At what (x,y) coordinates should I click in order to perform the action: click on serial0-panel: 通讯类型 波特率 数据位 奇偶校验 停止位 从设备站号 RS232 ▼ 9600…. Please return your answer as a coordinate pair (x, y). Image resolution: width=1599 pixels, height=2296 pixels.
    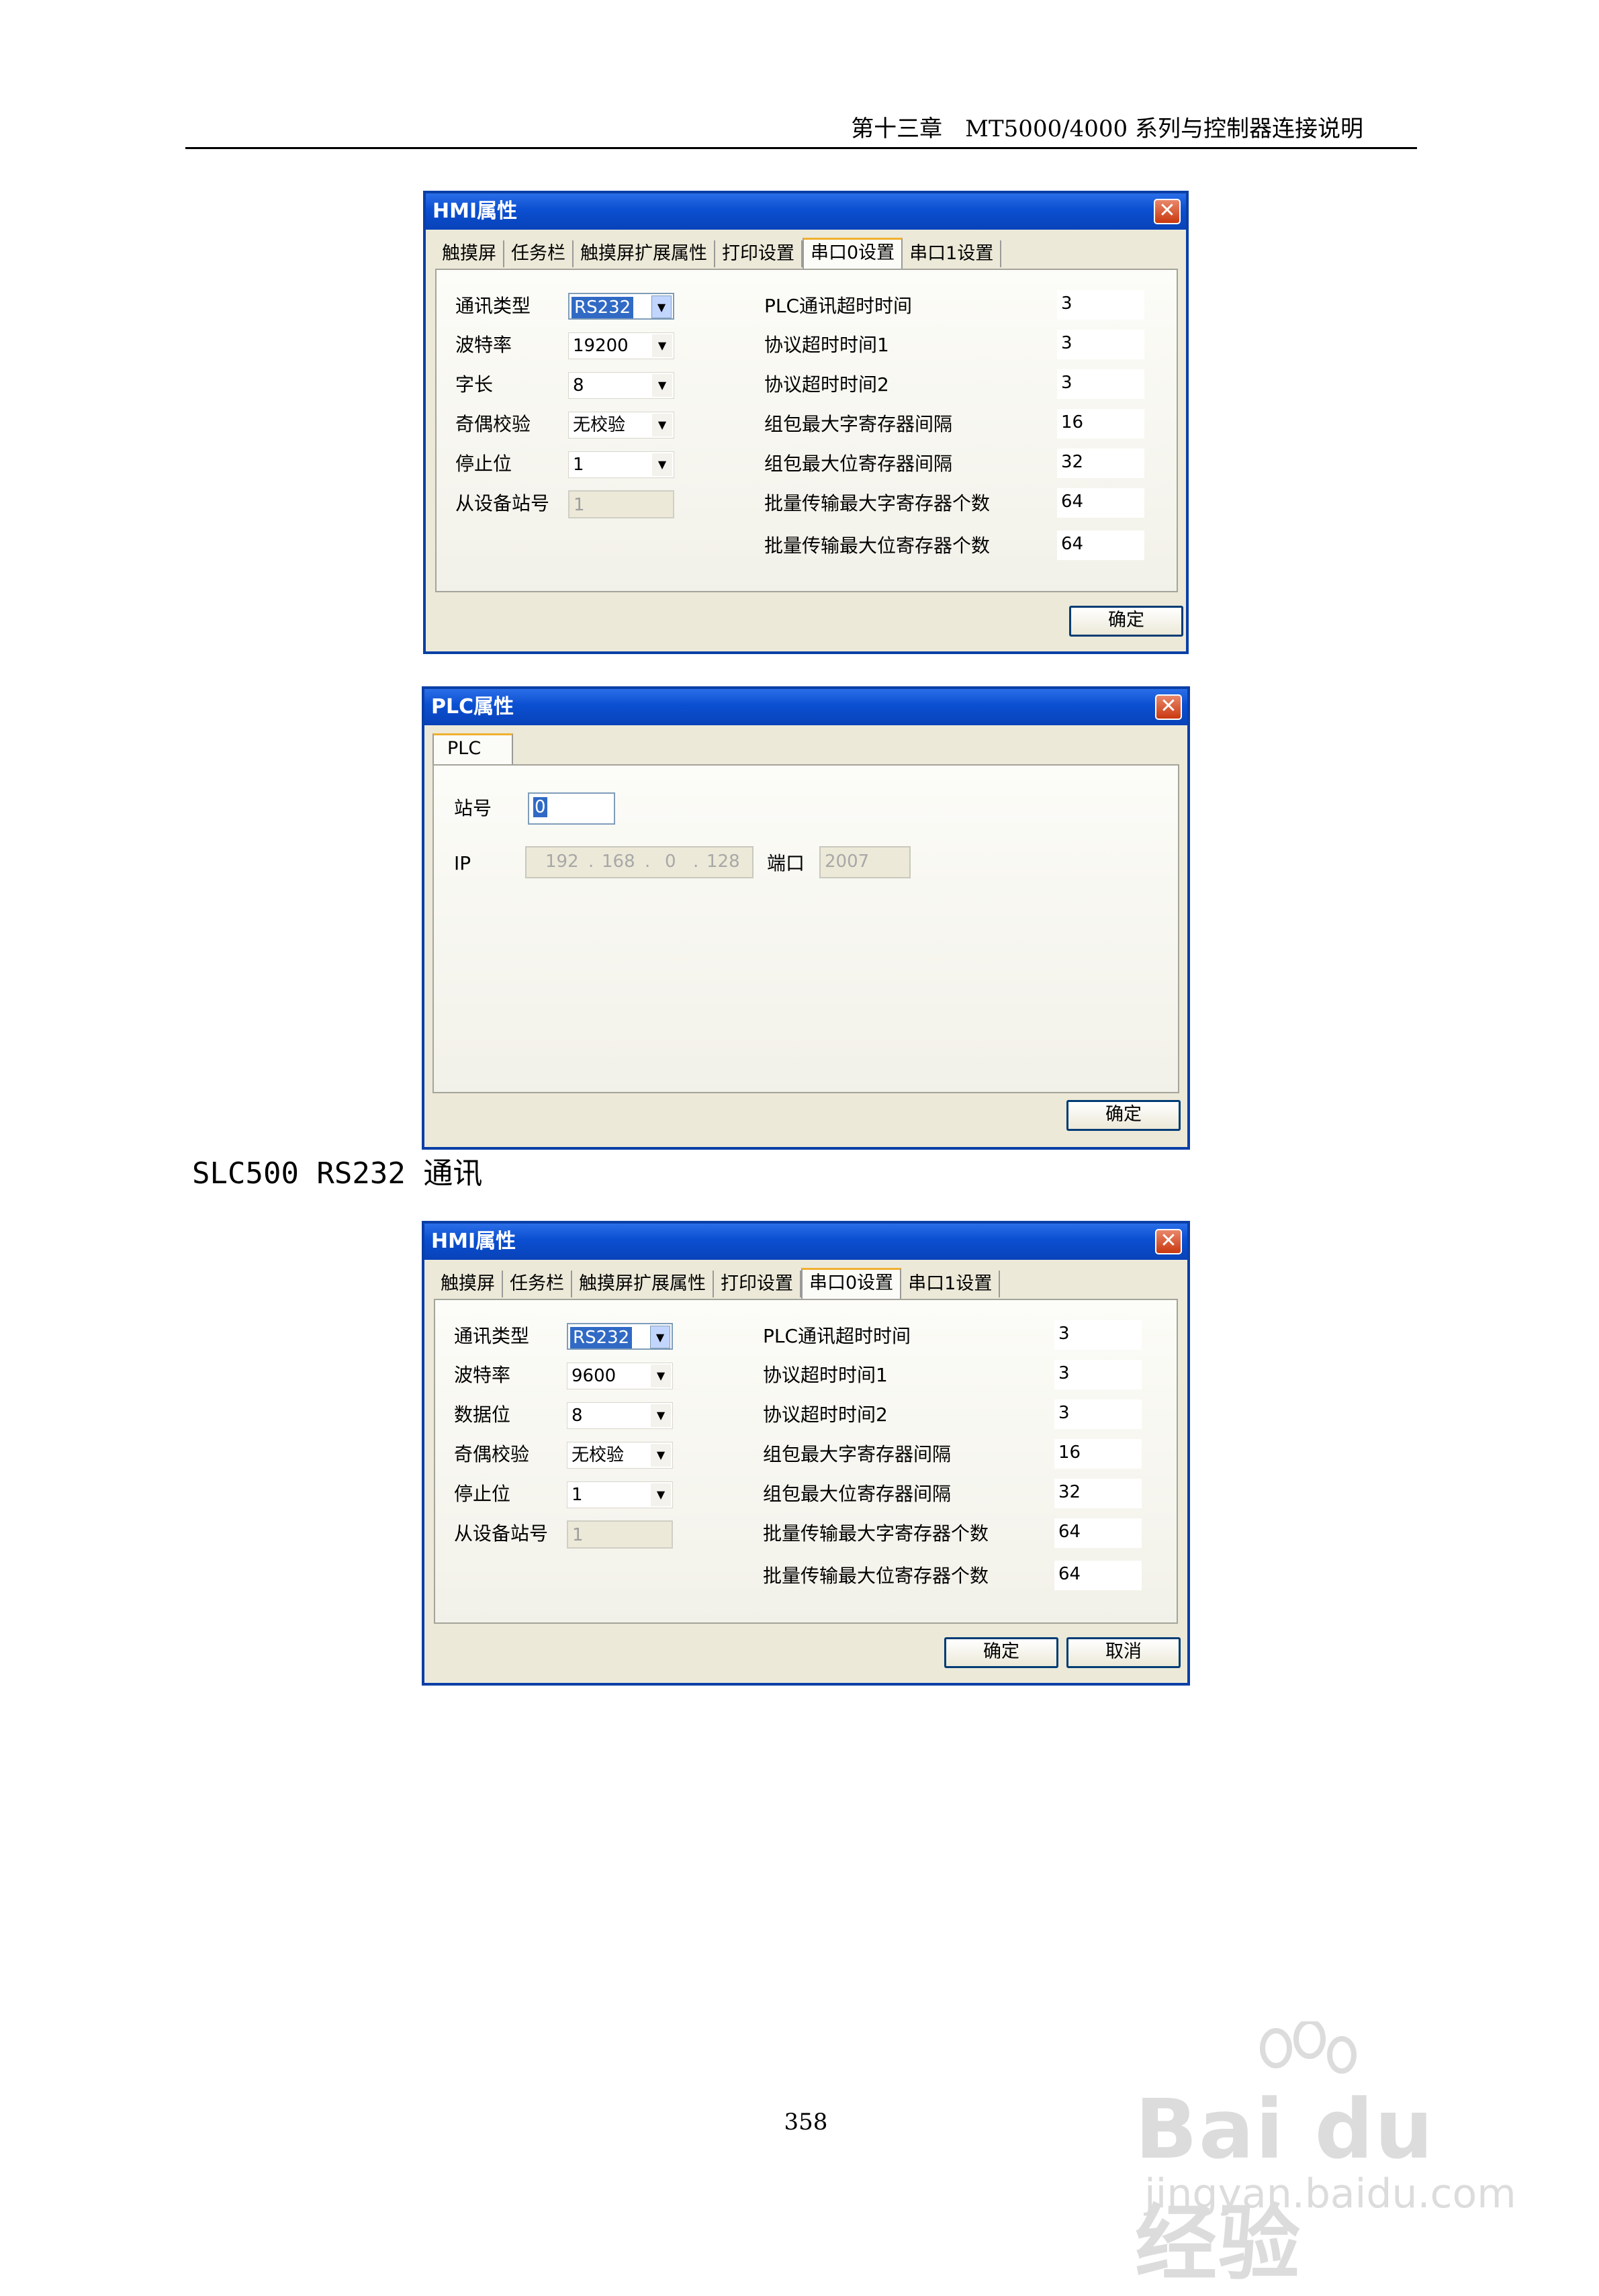
    Looking at the image, I should click on (806, 1461).